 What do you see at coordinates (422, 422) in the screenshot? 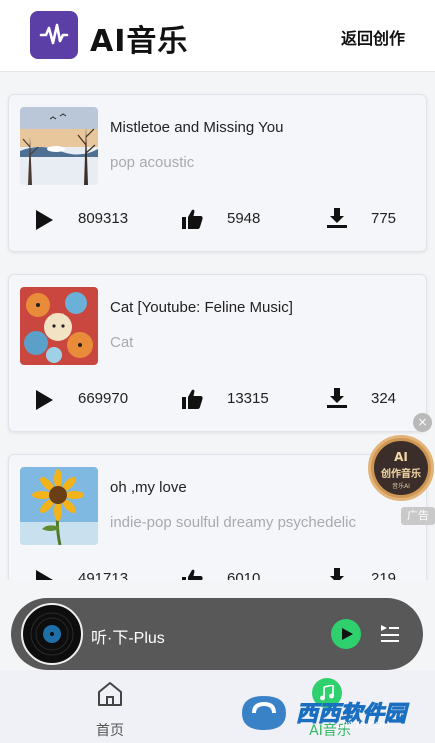
I see `ad-close-button: ×` at bounding box center [422, 422].